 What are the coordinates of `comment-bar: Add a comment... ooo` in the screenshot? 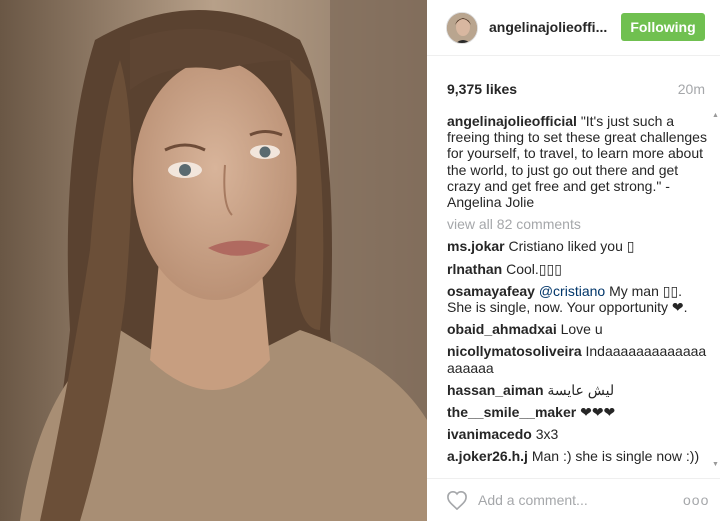 It's located at (573, 499).